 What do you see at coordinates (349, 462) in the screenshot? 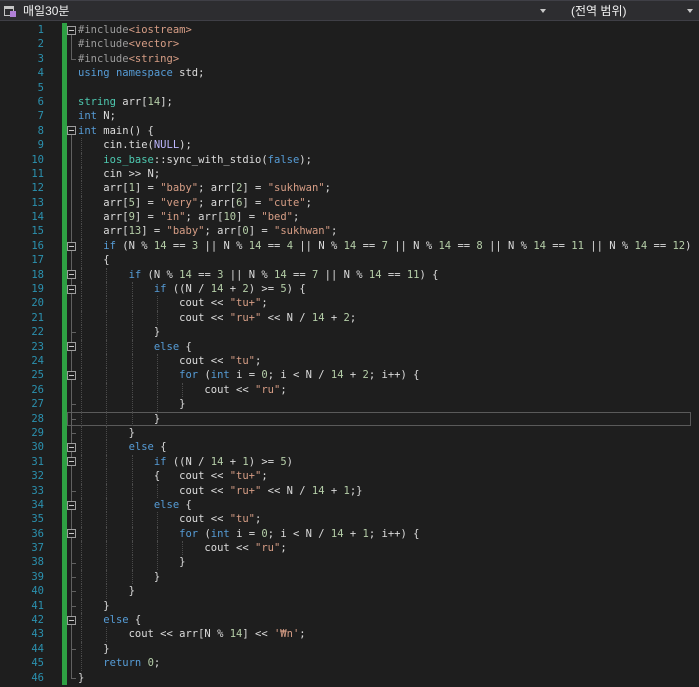
I see `code-line: 31 if ((N / 14 + 1) >= 5)` at bounding box center [349, 462].